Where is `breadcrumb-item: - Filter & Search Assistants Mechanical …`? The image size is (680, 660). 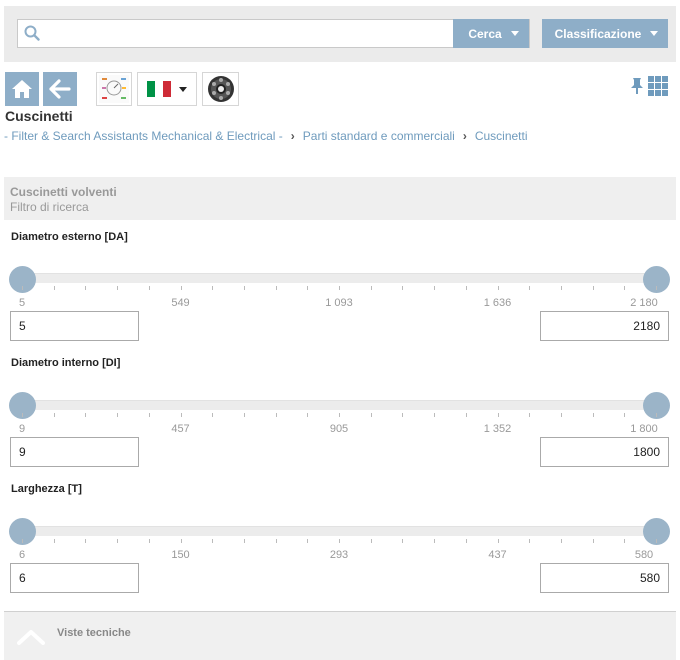
breadcrumb-item: - Filter & Search Assistants Mechanical … is located at coordinates (143, 136).